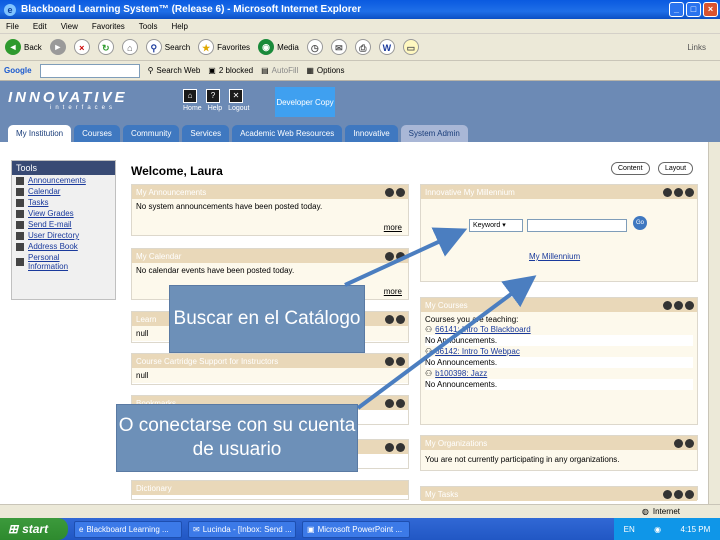 This screenshot has width=720, height=540. What do you see at coordinates (40, 133) in the screenshot?
I see `tab-my-institution: My Institution` at bounding box center [40, 133].